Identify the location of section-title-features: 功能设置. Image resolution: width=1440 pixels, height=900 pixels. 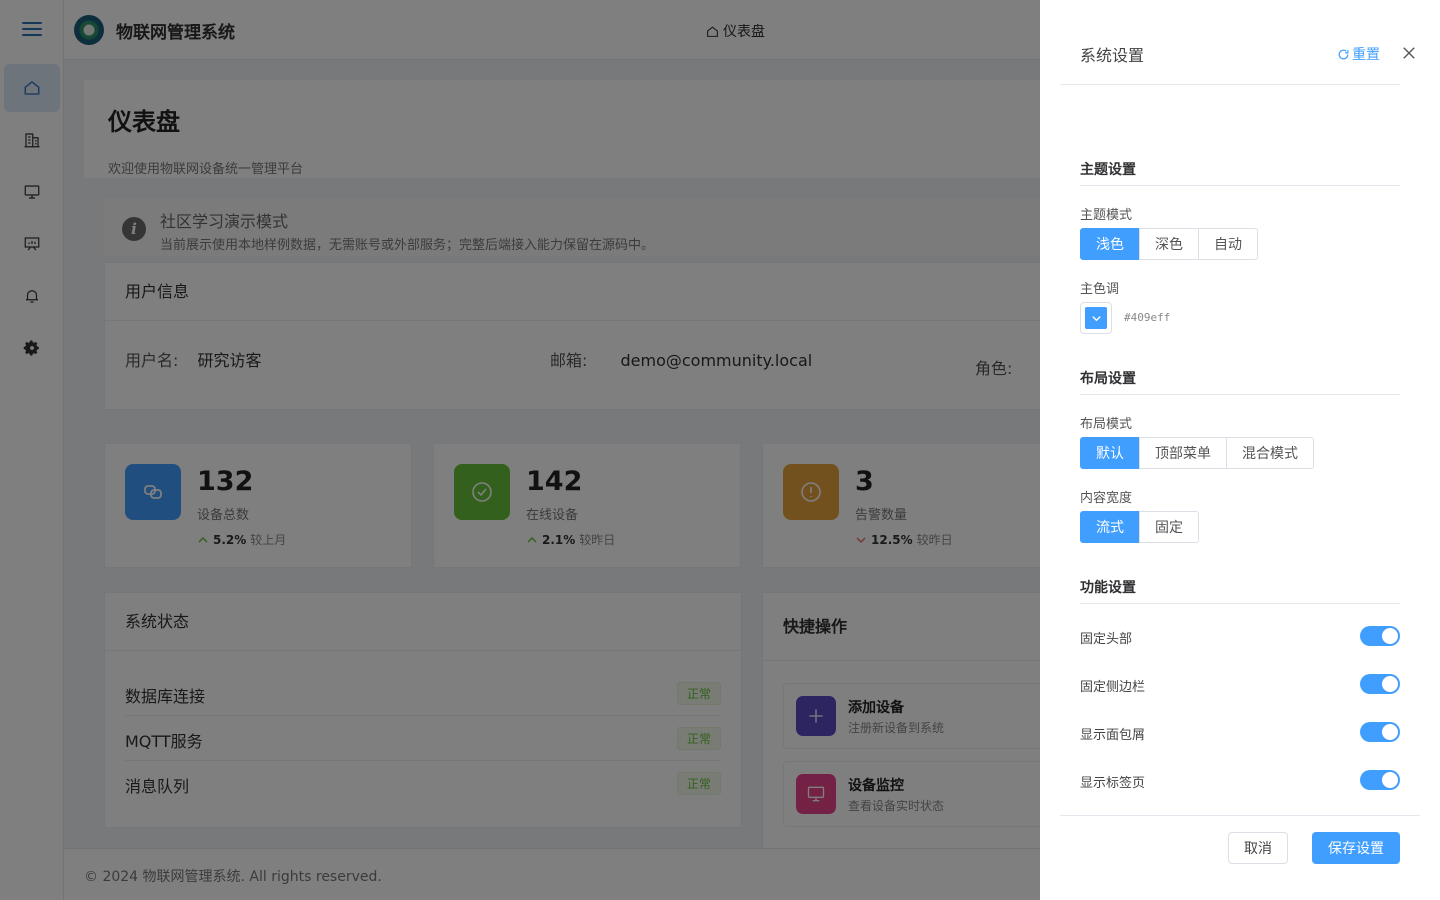
(1108, 588).